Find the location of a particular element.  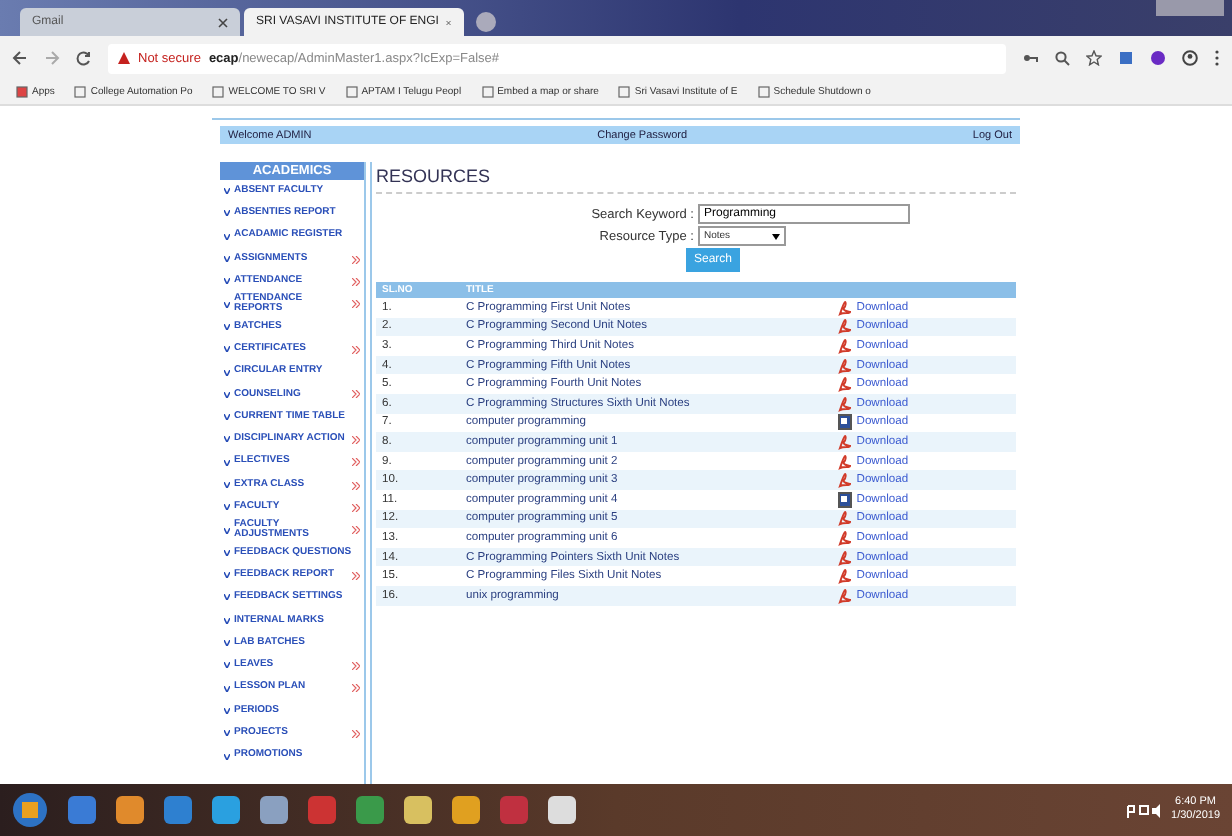

profile-icon is located at coordinates (1190, 58).